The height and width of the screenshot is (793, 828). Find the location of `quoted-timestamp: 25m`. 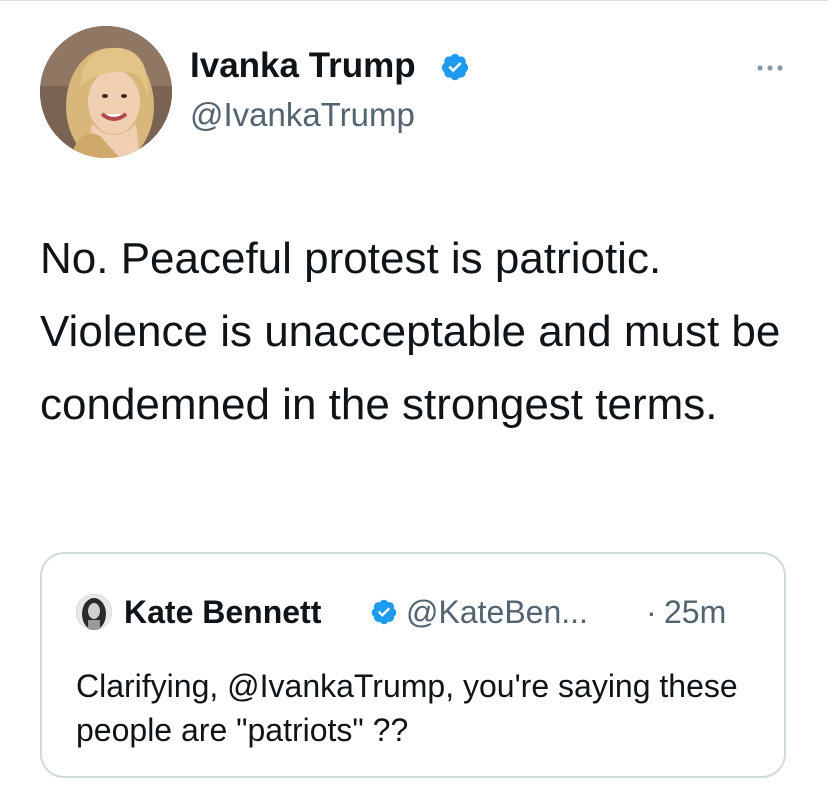

quoted-timestamp: 25m is located at coordinates (695, 612).